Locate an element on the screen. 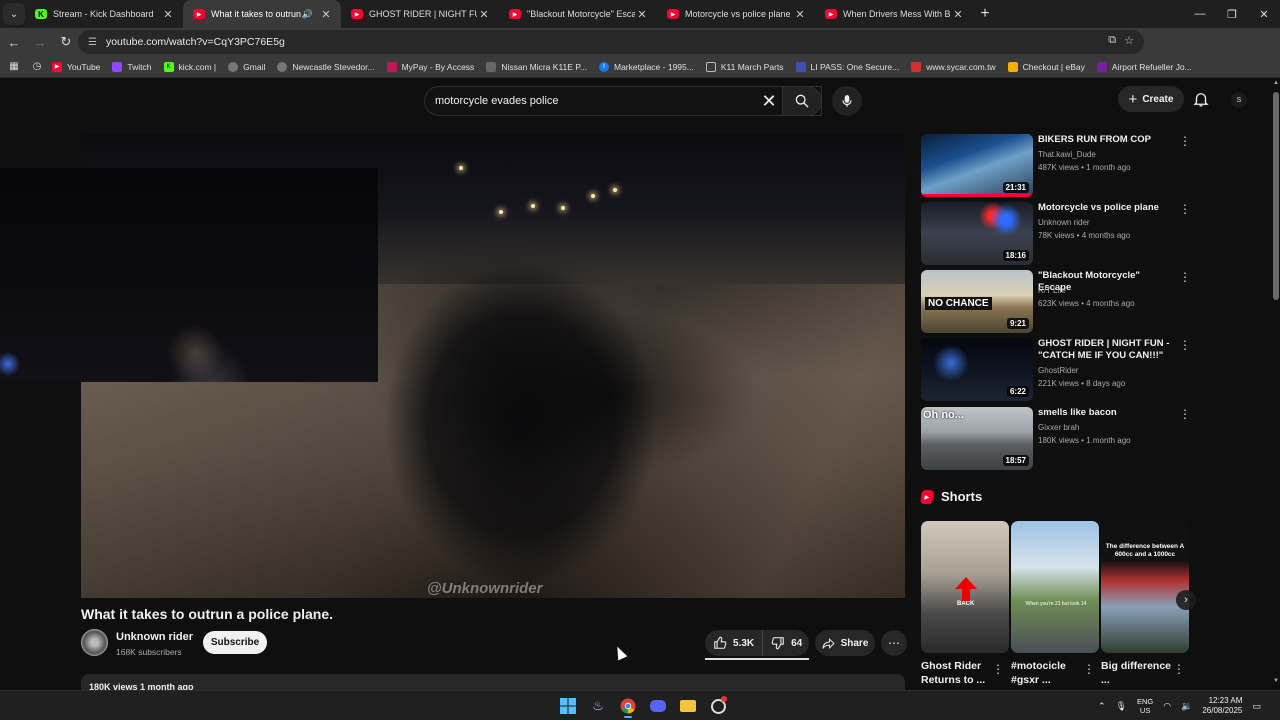 This screenshot has width=1280, height=720. bookmark-item: www.sycar.com.tw is located at coordinates (953, 66).